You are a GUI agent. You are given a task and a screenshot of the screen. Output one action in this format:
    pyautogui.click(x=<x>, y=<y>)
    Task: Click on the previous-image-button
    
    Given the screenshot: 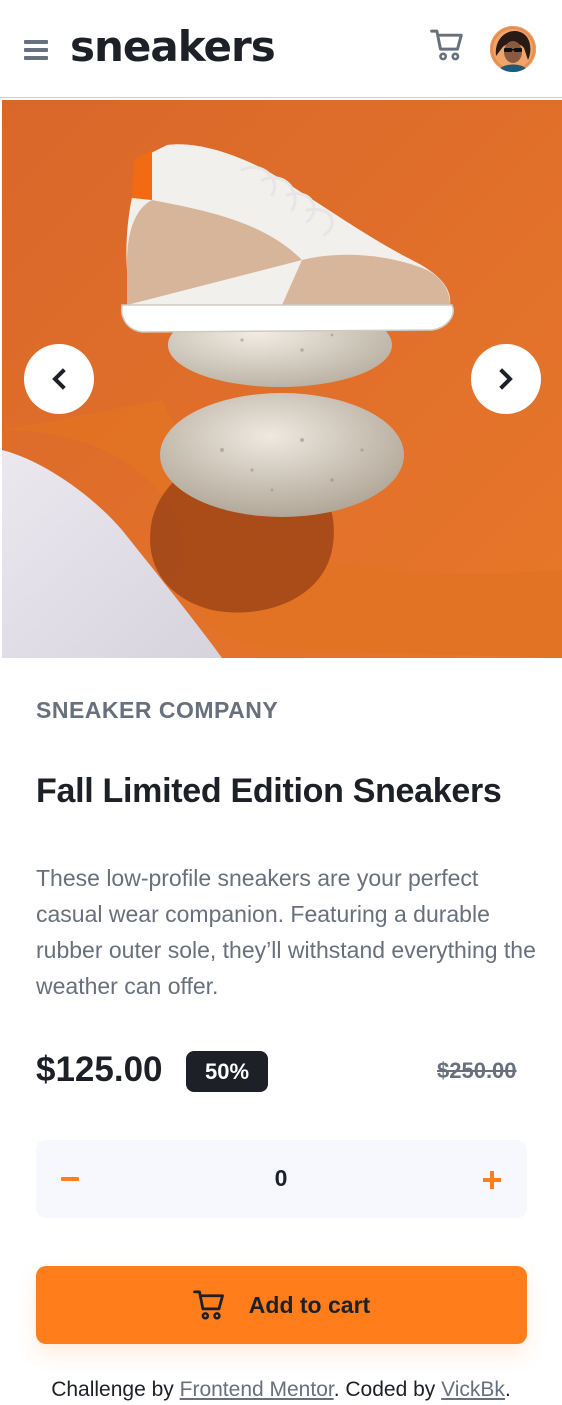 What is the action you would take?
    pyautogui.click(x=59, y=379)
    